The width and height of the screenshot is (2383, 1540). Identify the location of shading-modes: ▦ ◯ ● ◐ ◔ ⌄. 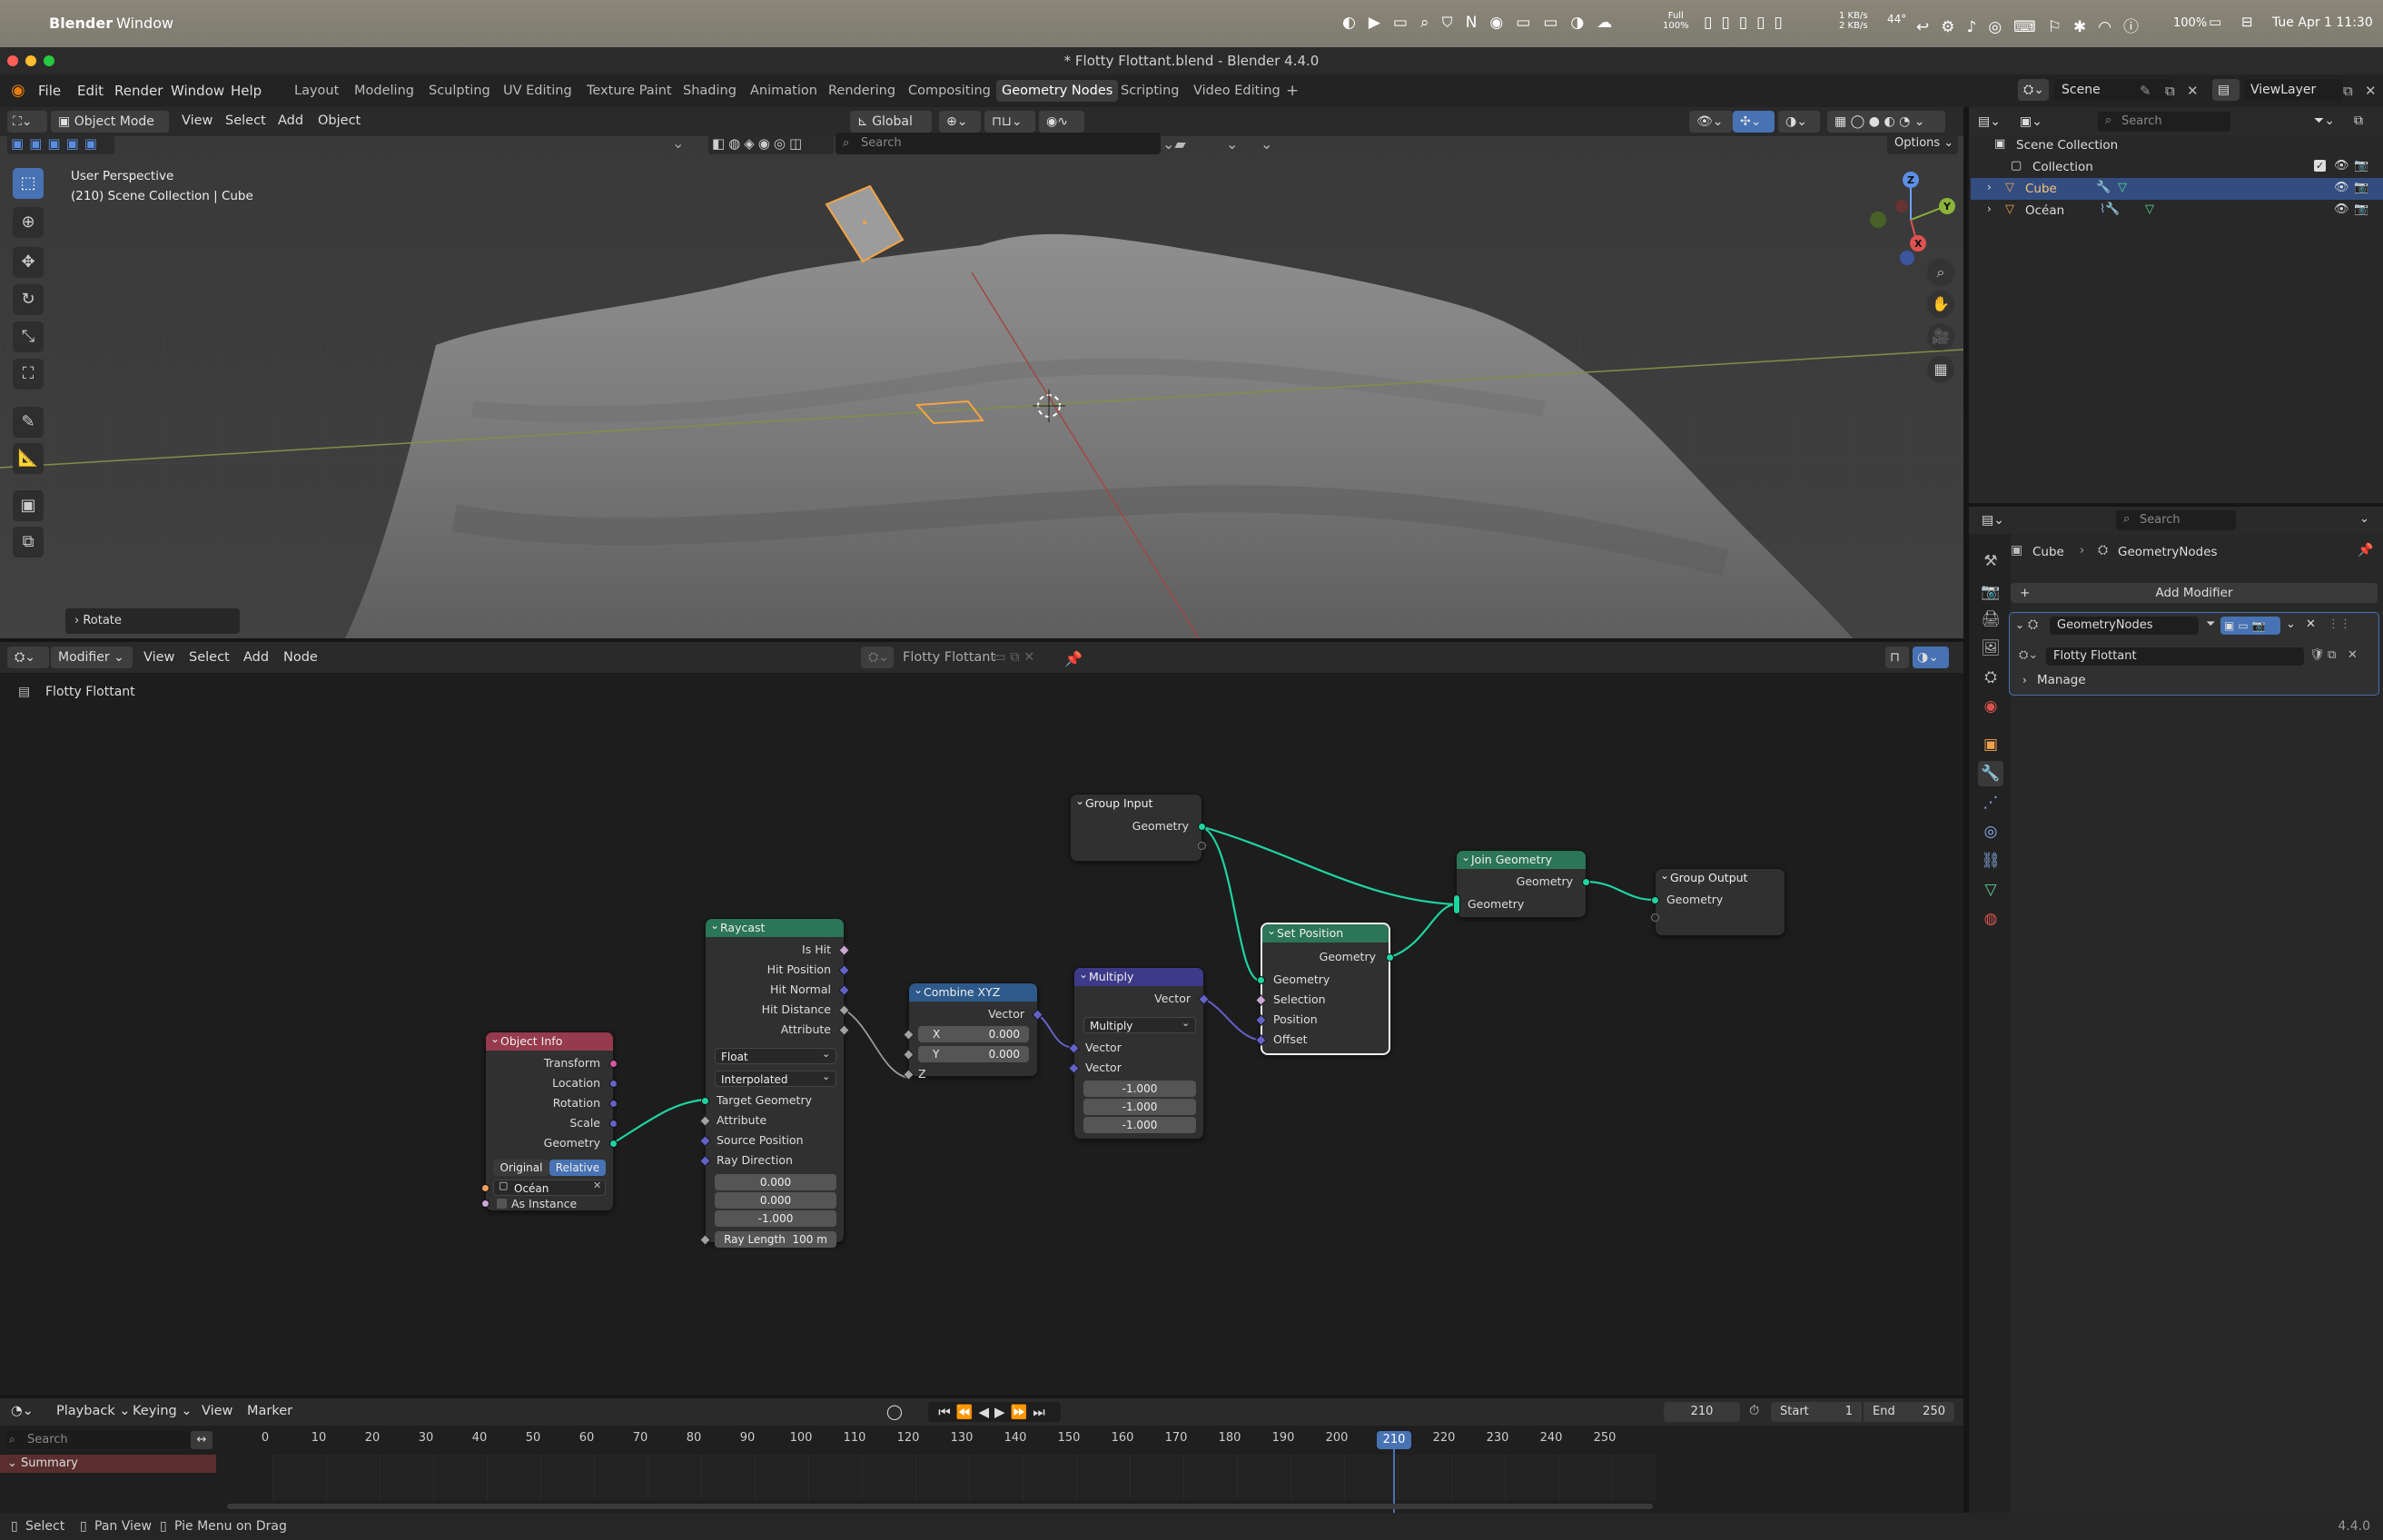
(1886, 122).